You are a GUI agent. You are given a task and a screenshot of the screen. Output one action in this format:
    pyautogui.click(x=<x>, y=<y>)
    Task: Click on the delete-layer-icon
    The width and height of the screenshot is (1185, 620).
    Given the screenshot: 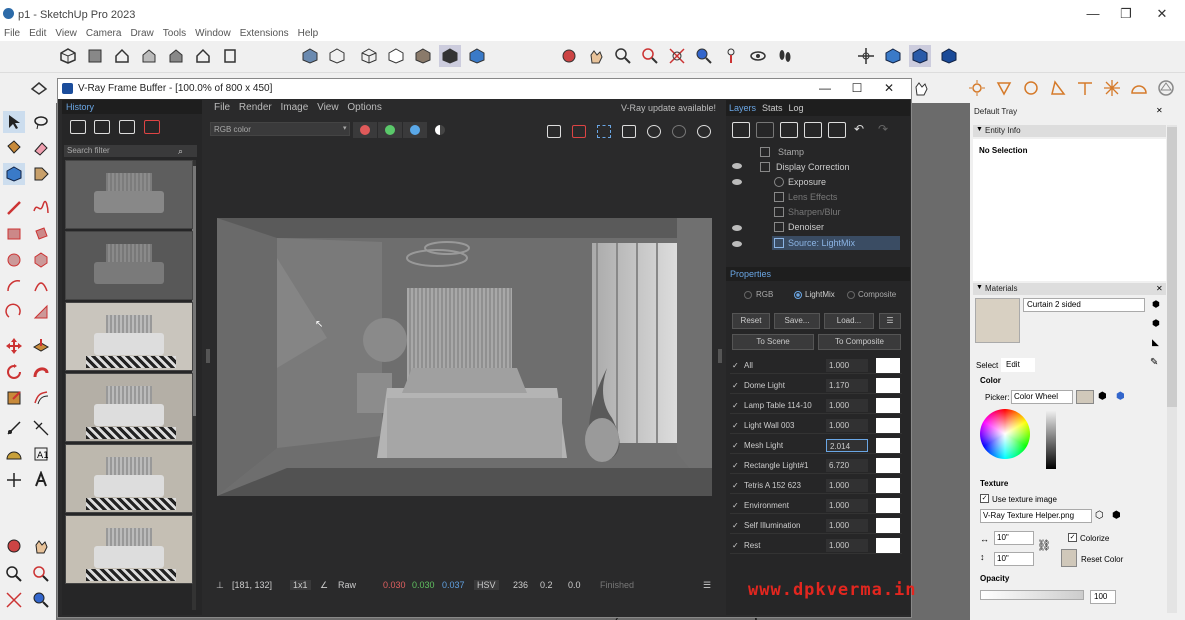 What is the action you would take?
    pyautogui.click(x=765, y=130)
    